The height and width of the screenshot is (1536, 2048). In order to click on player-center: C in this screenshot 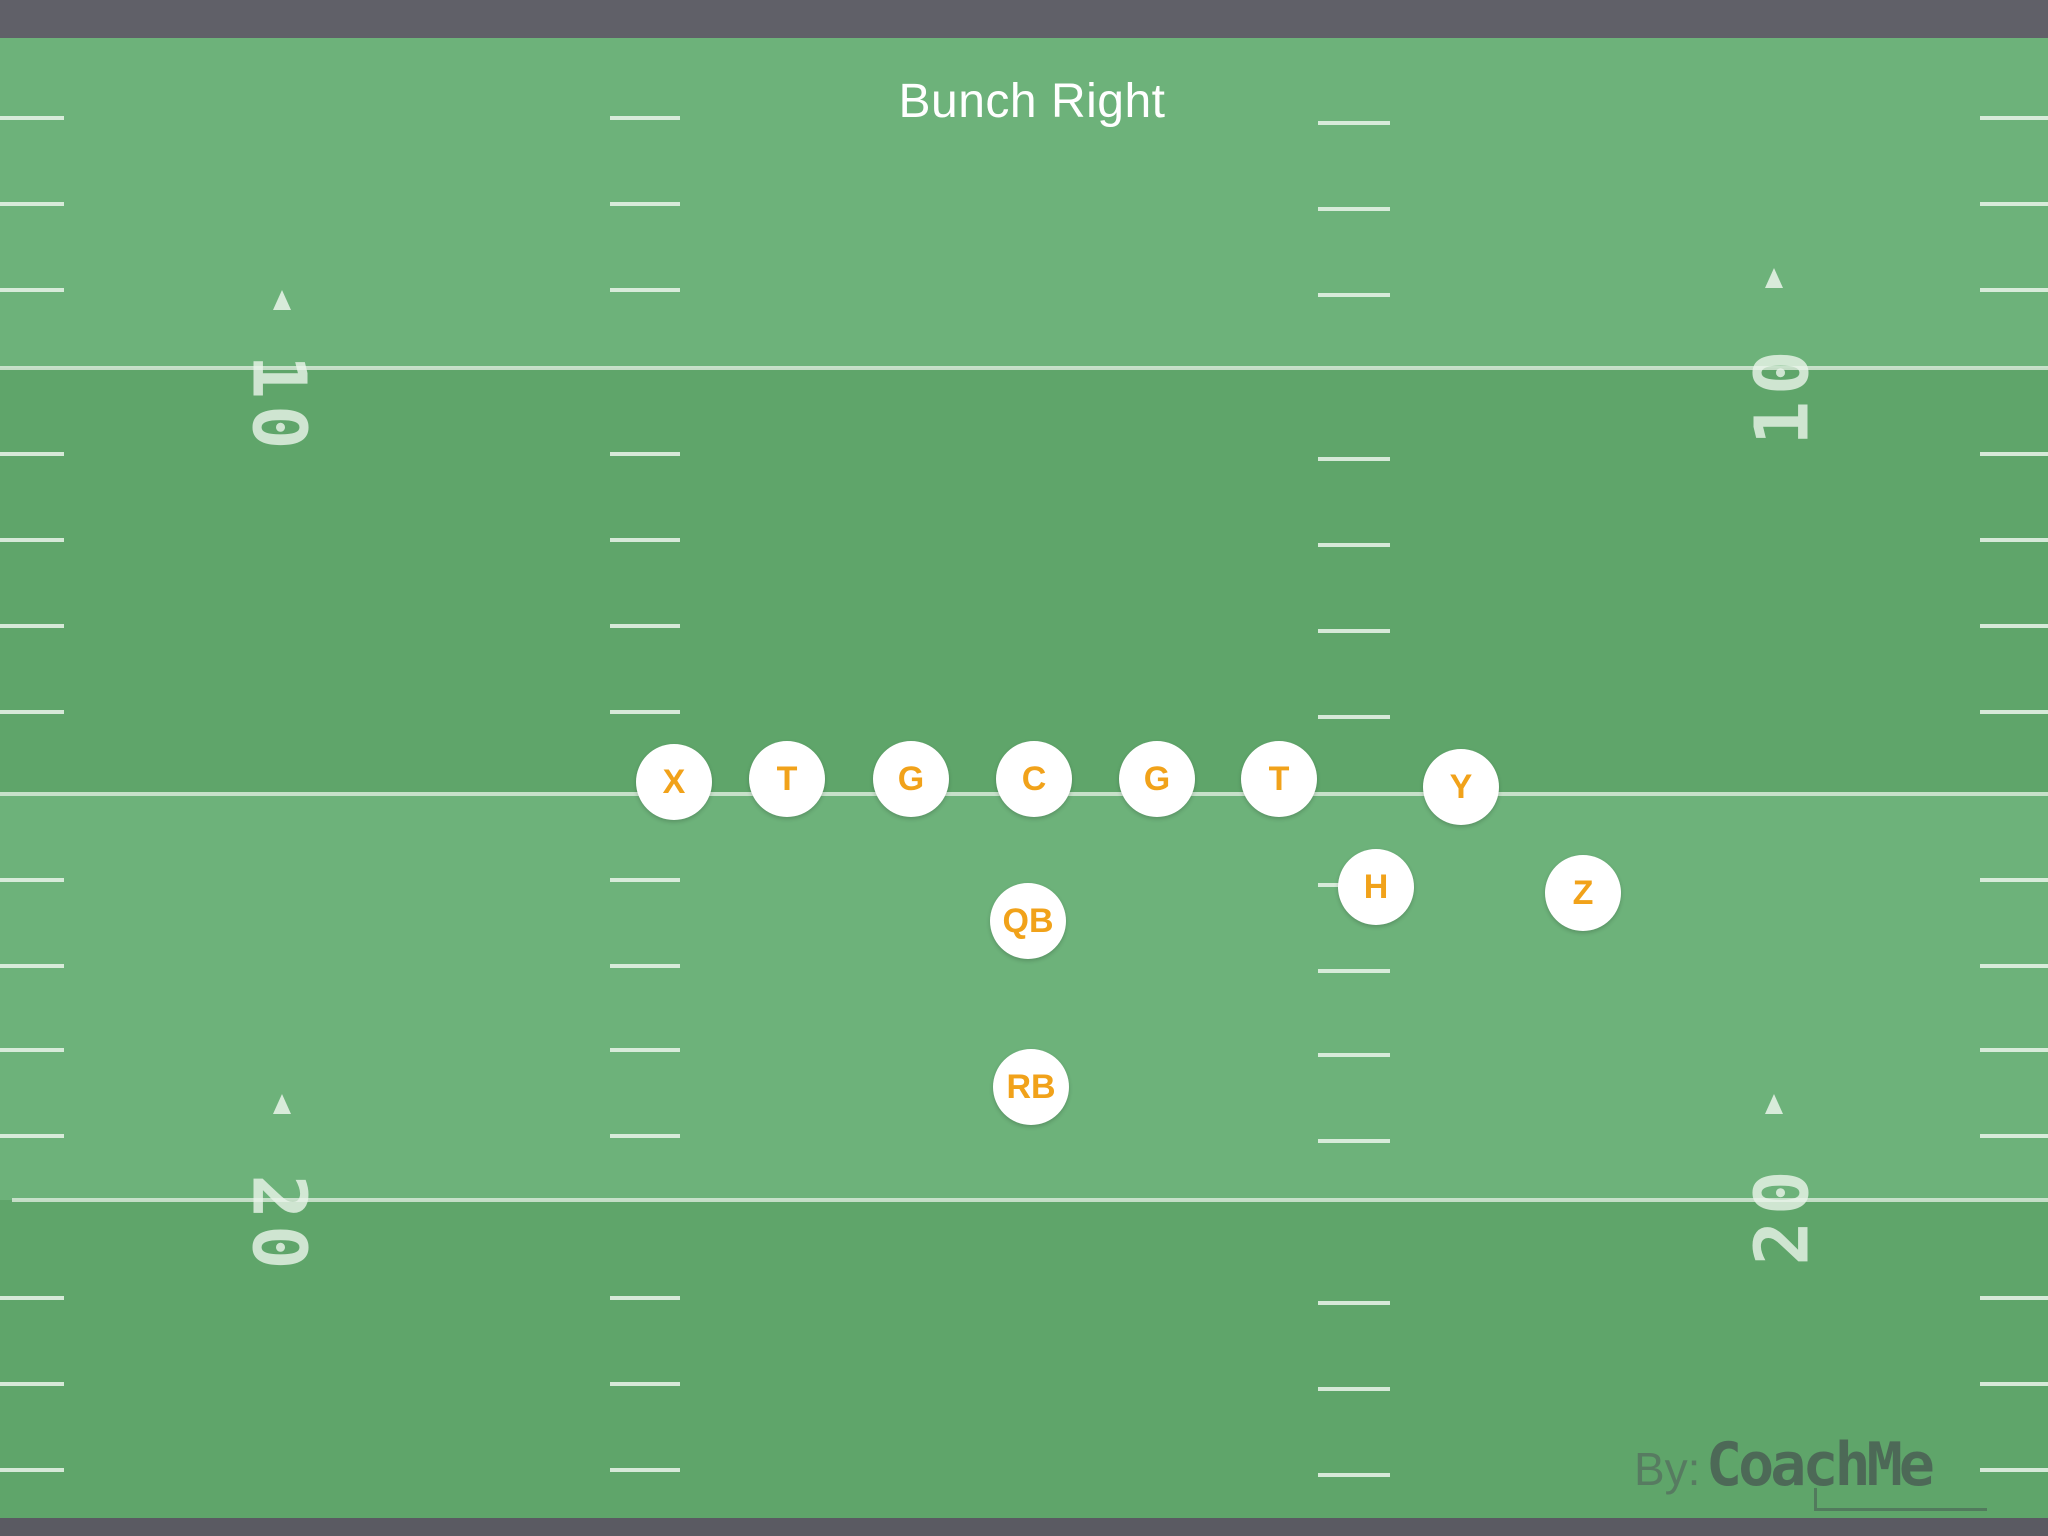, I will do `click(1034, 779)`.